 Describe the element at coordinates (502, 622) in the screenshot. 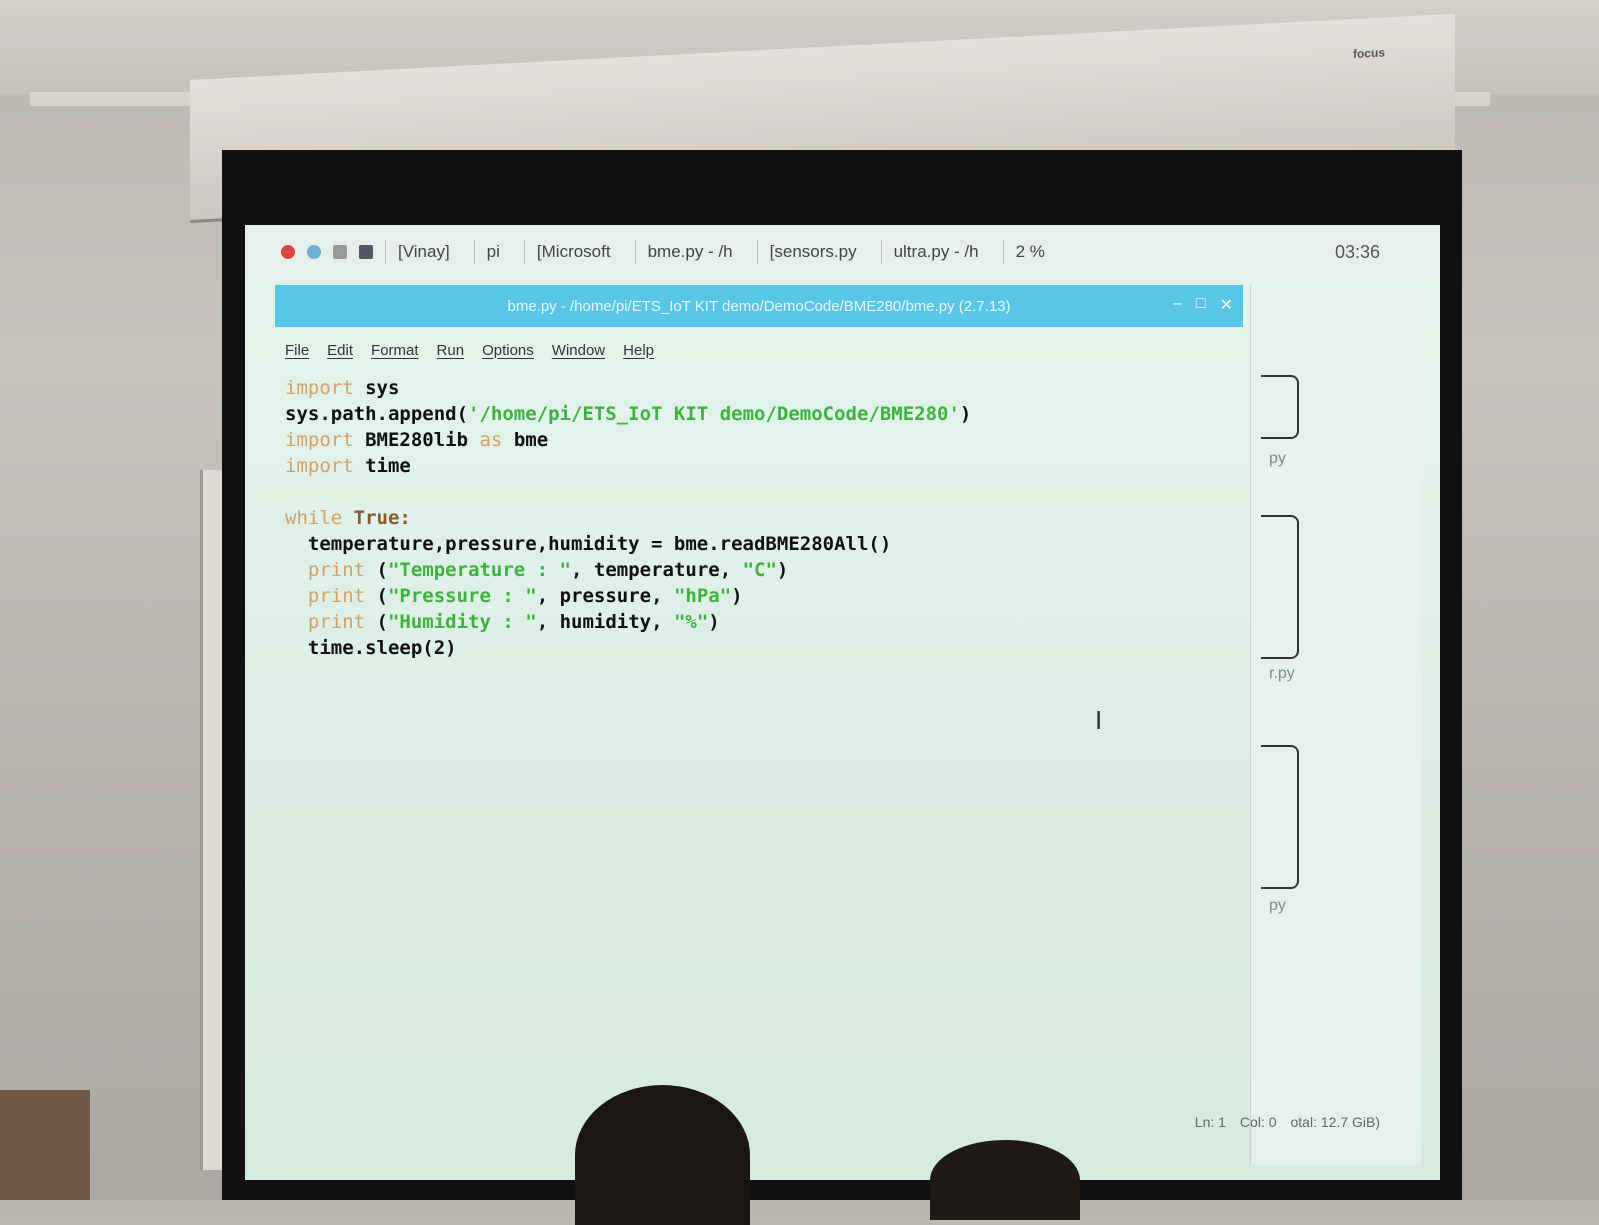

I see `code-line: print ("Humidity : ", humidity, "%")` at that location.